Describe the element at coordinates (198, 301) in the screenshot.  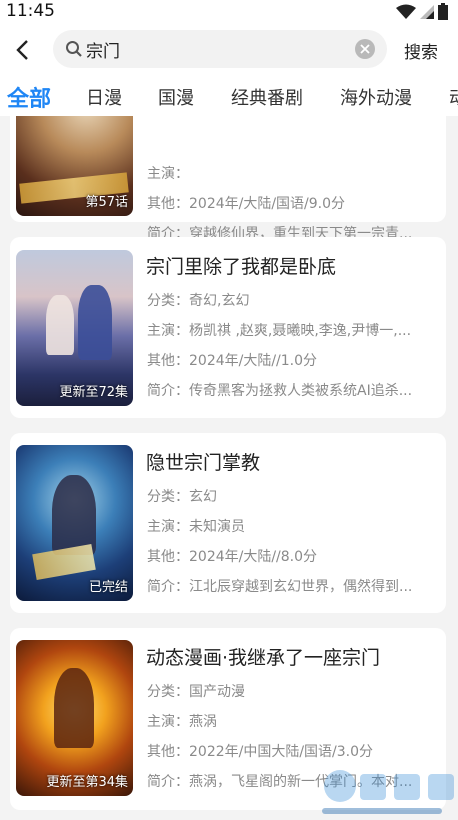
I see `card-category: 分类：奇幻,玄幻` at that location.